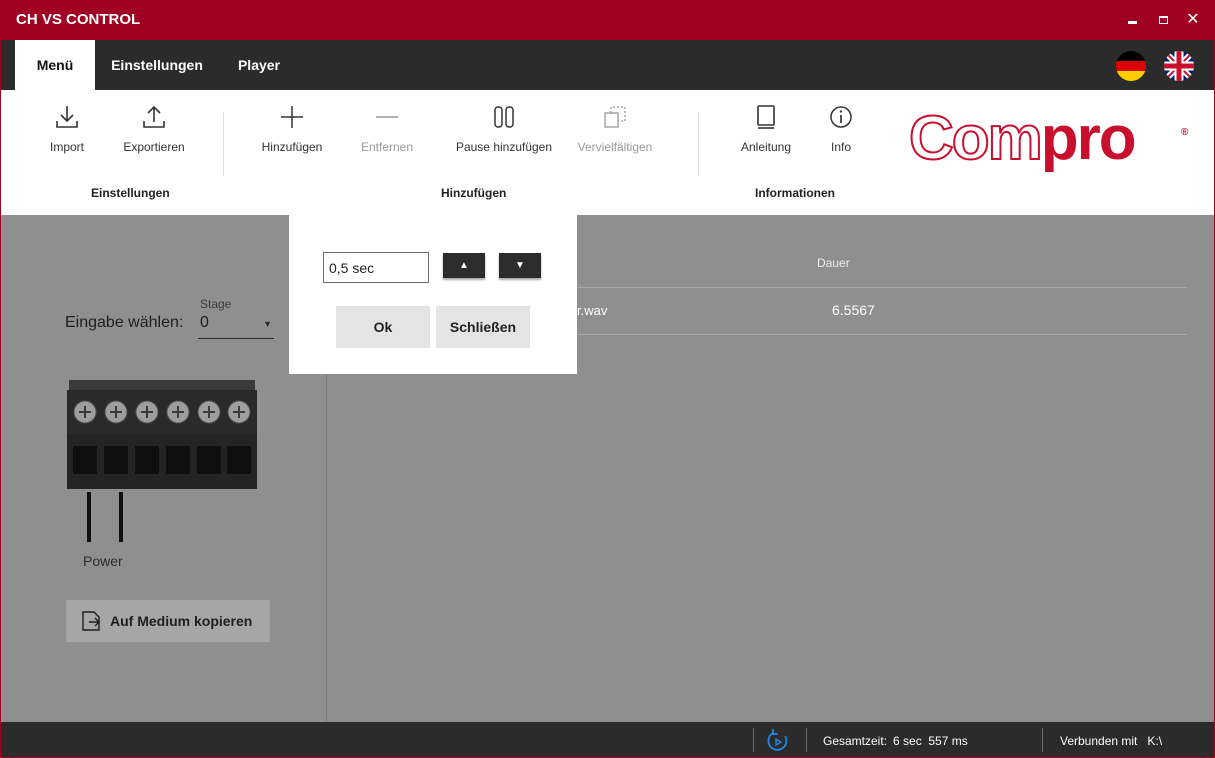  I want to click on chevron-up-icon: ▲, so click(464, 265).